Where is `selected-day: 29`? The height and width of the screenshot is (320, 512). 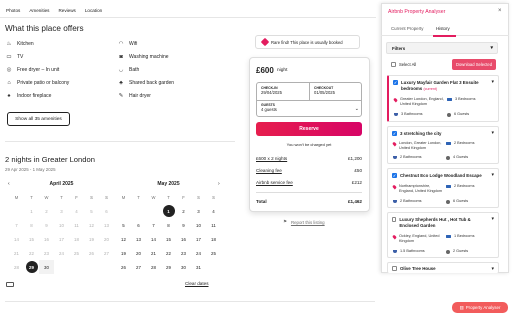
selected-day: 29 is located at coordinates (31, 267).